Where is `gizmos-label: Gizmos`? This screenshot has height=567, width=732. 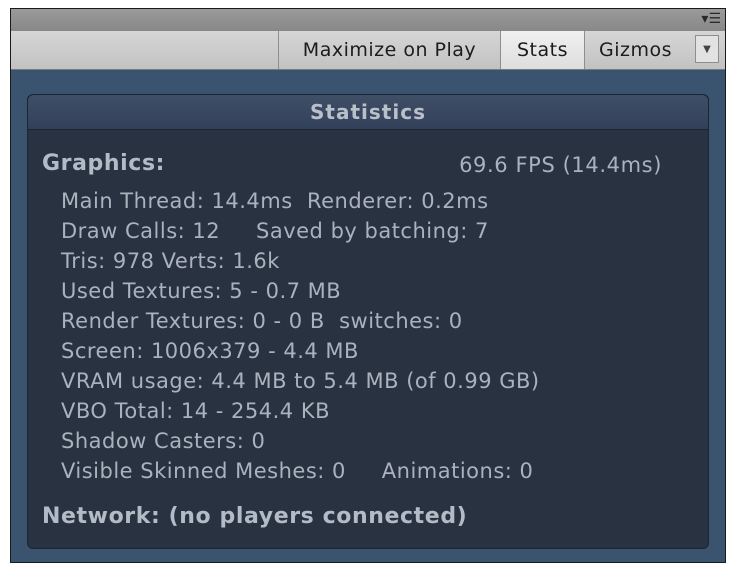 gizmos-label: Gizmos is located at coordinates (636, 50).